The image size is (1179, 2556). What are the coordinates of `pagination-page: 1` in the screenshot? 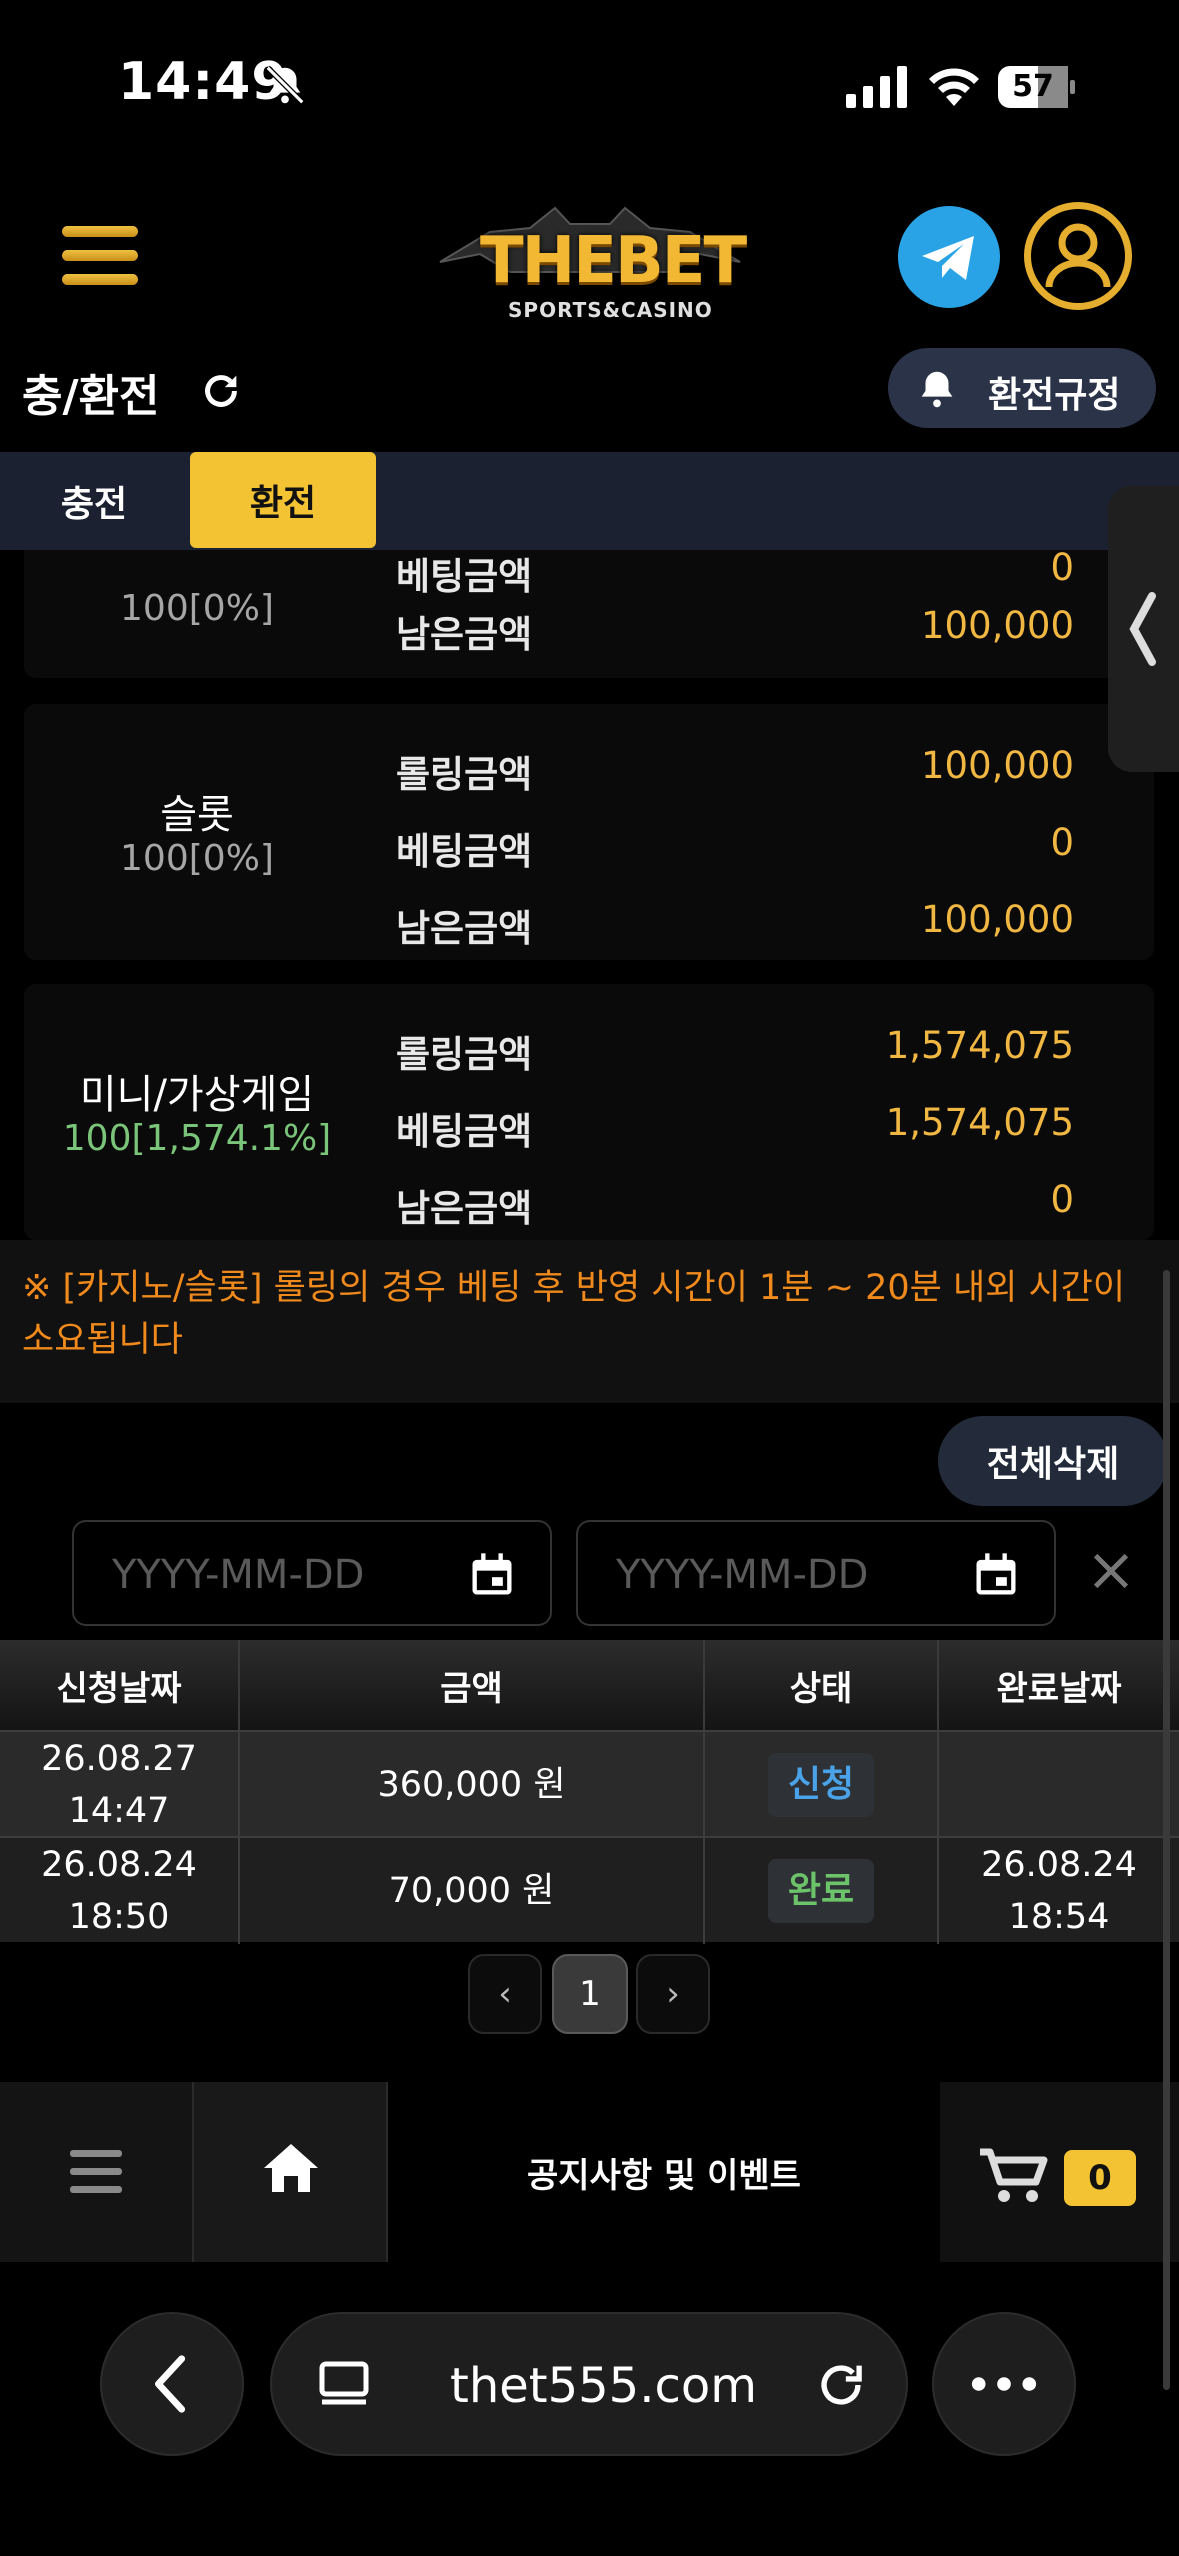 It's located at (590, 1994).